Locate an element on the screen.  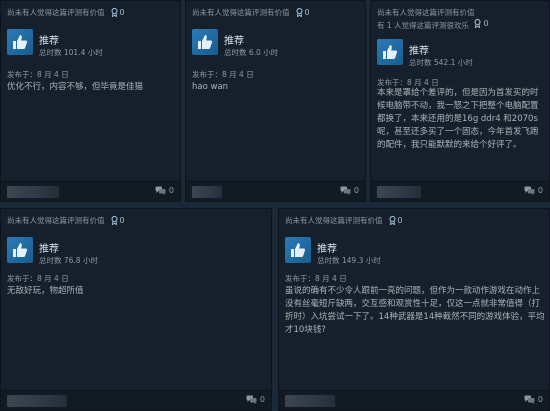
hours-played: 总时数 76.8 小时 is located at coordinates (68, 260).